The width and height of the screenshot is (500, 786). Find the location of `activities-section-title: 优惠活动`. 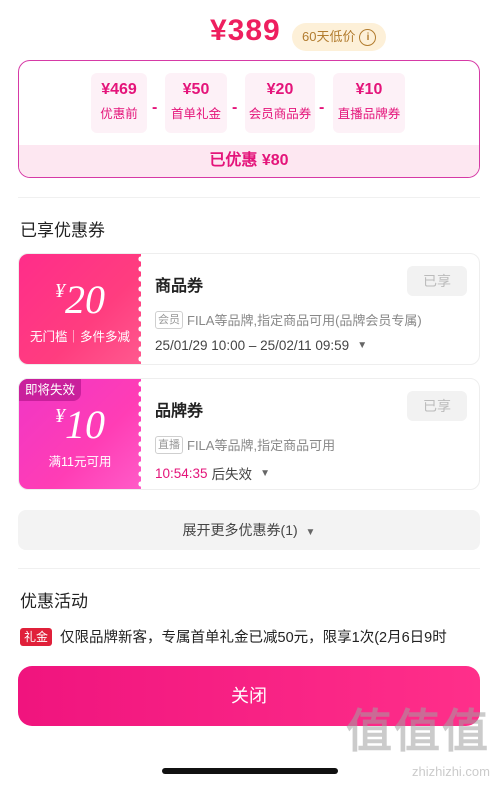

activities-section-title: 优惠活动 is located at coordinates (54, 601).